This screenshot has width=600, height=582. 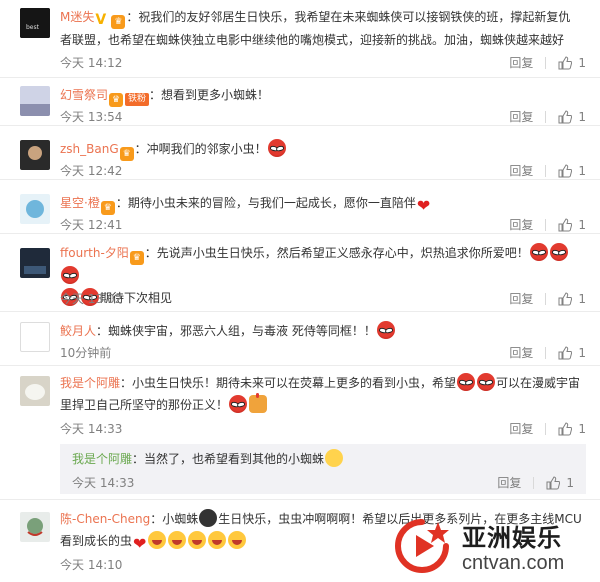 What do you see at coordinates (77, 17) in the screenshot?
I see `username: M迷失` at bounding box center [77, 17].